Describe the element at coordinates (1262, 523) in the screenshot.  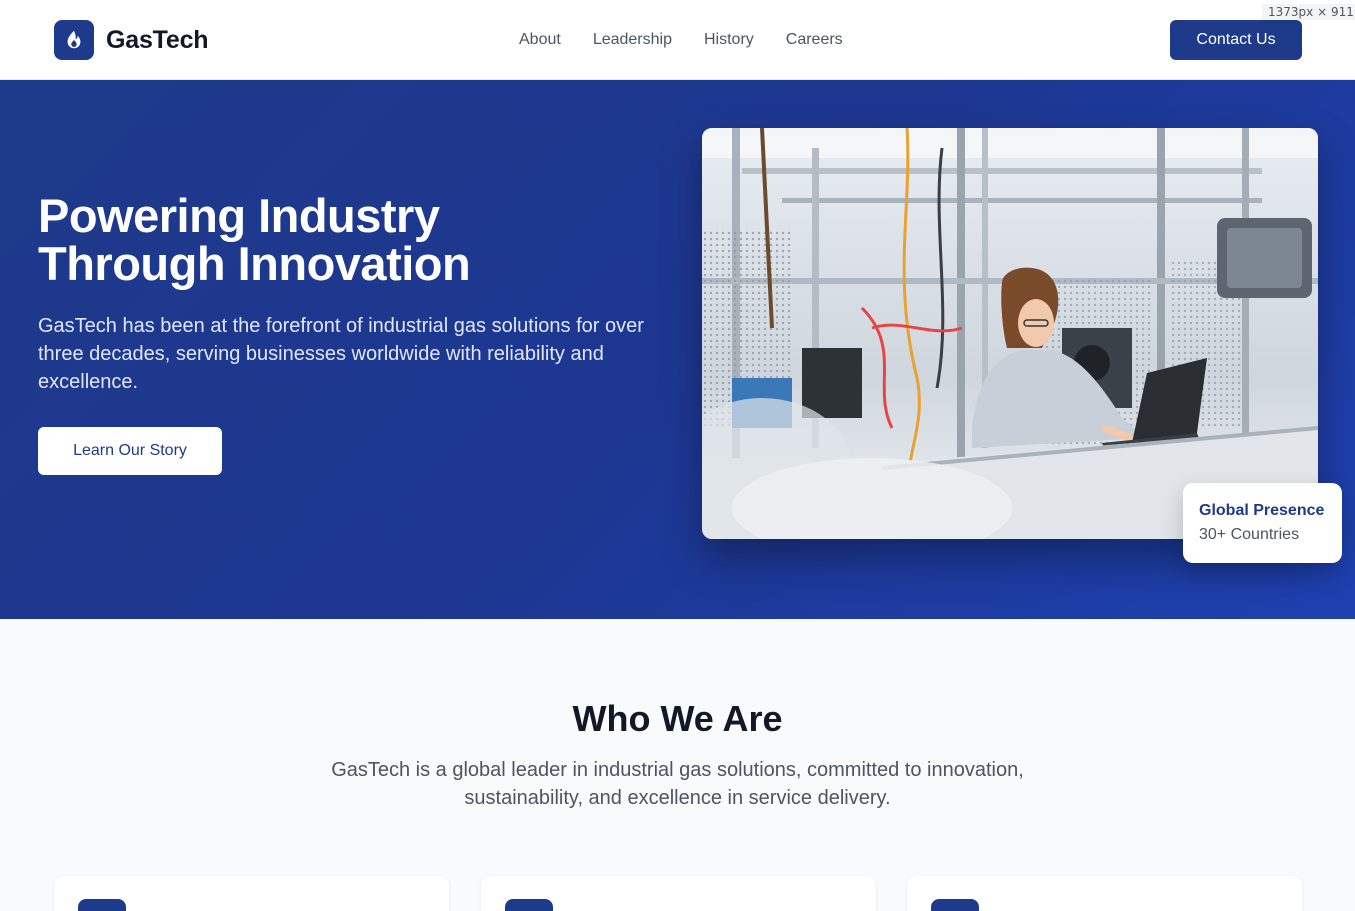
I see `global-presence-badge: Global Presence 30+ Countries` at that location.